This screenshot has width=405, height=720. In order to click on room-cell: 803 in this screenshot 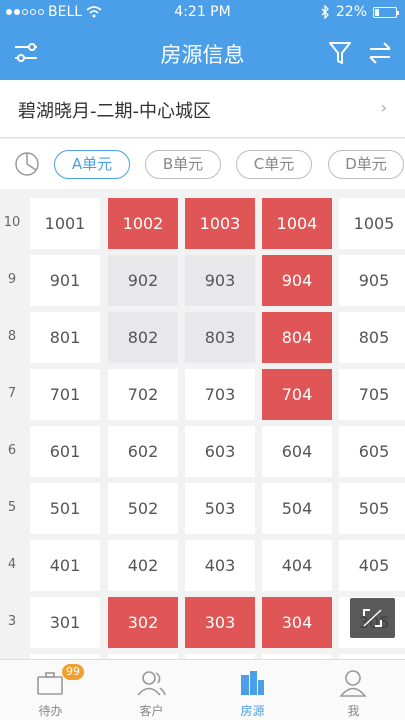, I will do `click(220, 337)`.